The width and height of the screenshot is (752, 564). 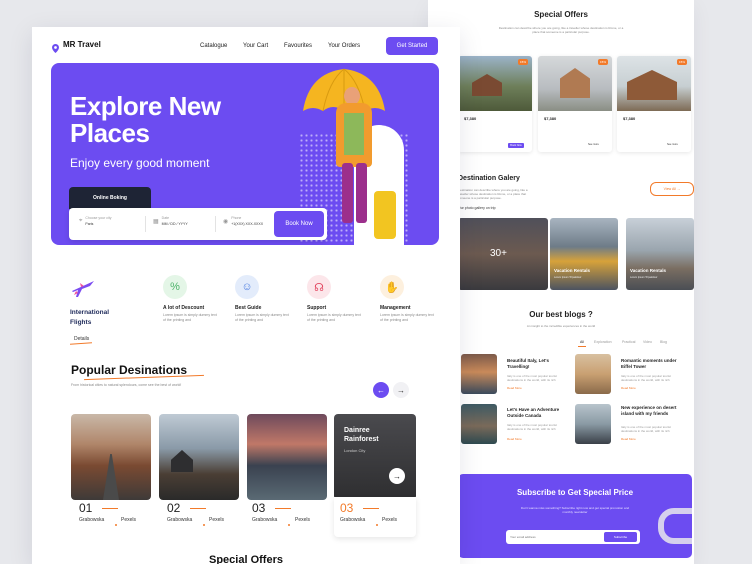 I want to click on traveller-leg, so click(x=347, y=193).